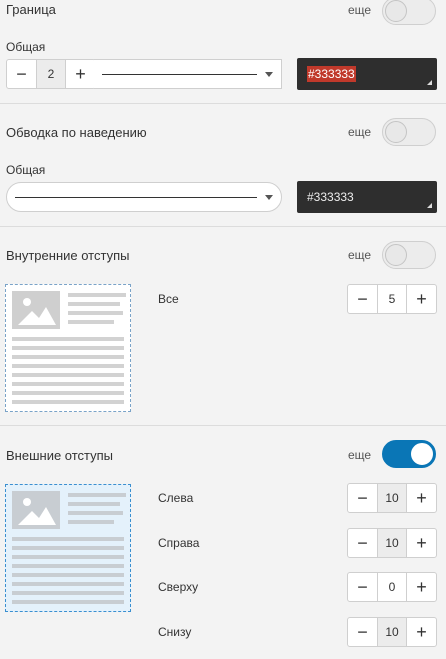 This screenshot has height=659, width=446. I want to click on margin-bottom-value: 10, so click(392, 632).